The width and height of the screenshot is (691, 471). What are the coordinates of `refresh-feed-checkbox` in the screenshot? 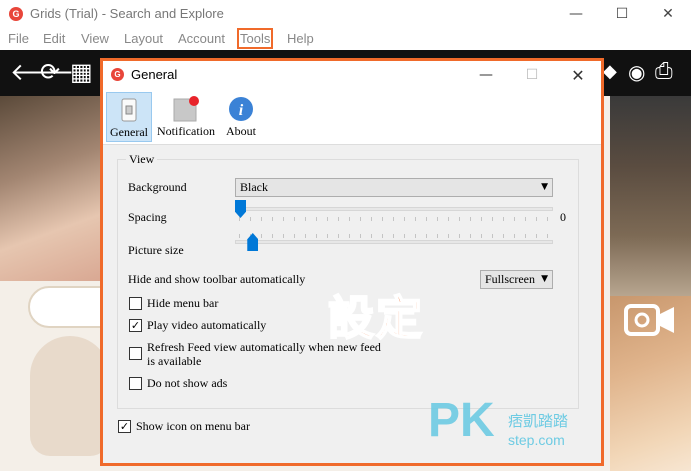 It's located at (135, 353).